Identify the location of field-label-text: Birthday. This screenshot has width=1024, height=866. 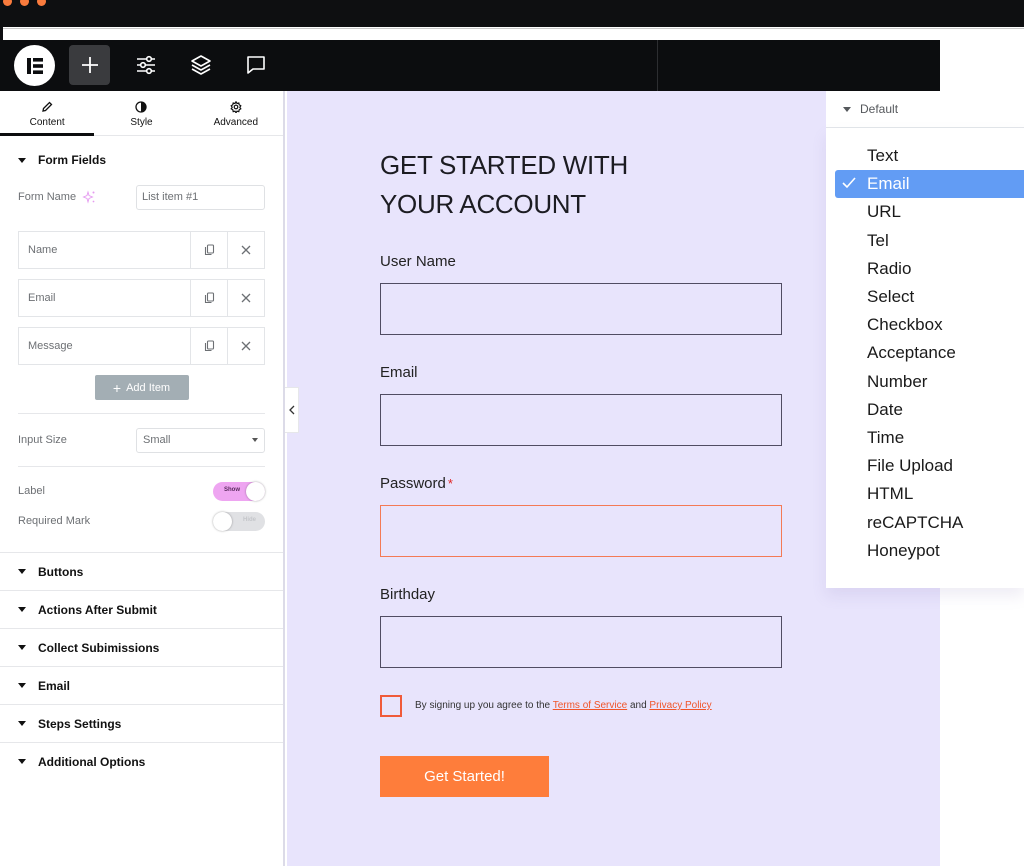
(408, 594).